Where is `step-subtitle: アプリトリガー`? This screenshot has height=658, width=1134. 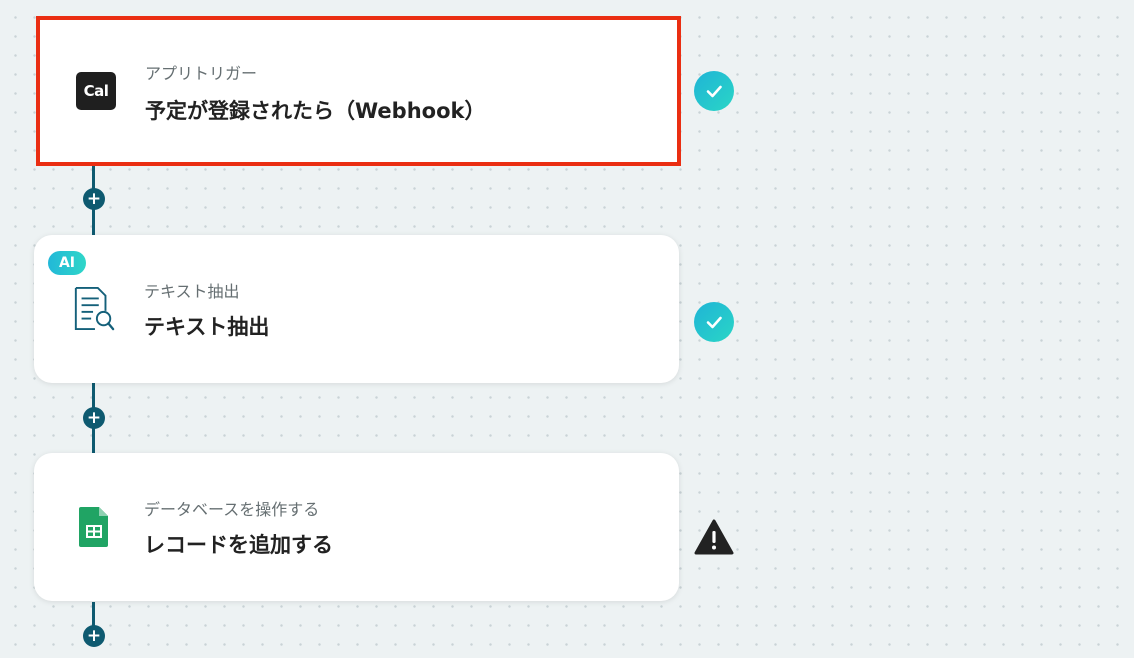 step-subtitle: アプリトリガー is located at coordinates (201, 73).